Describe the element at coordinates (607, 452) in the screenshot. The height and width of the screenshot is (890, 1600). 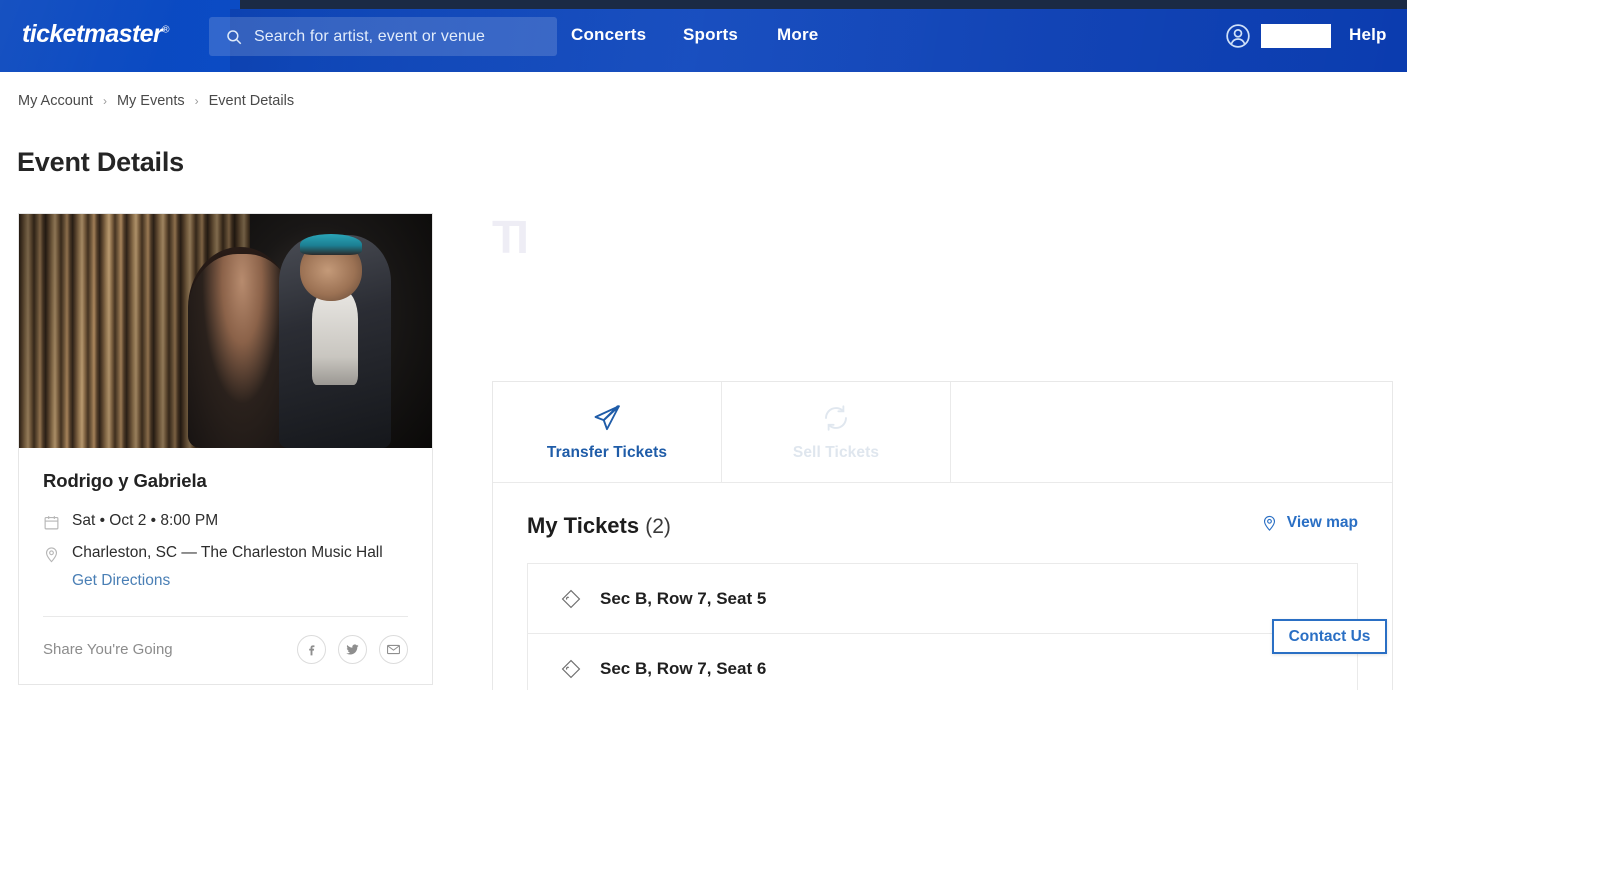
I see `tab-transfer-label: Transfer Tickets` at that location.